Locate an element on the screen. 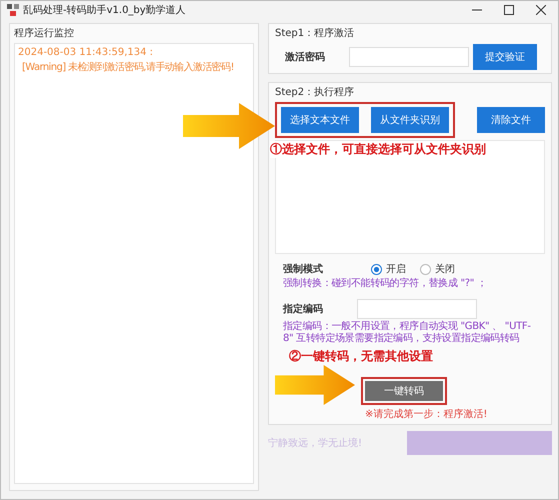  password-field is located at coordinates (409, 57).